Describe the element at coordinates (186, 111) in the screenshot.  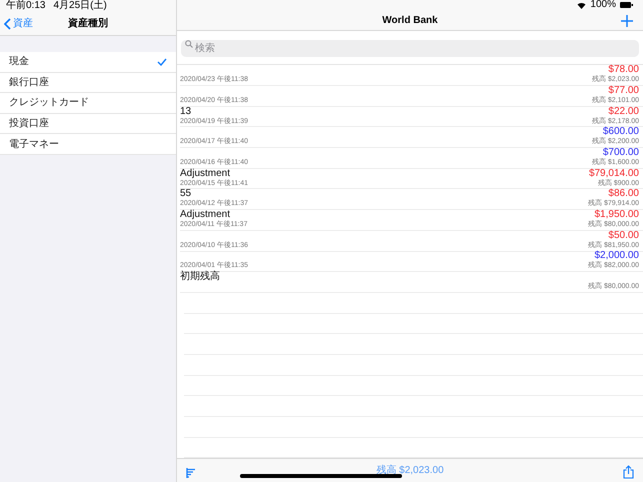
I see `transaction-memo: 13` at that location.